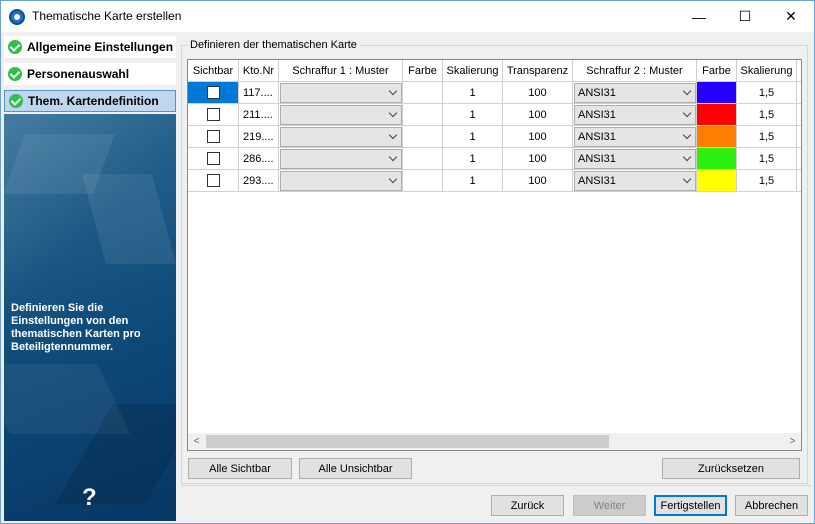  I want to click on scroll-left-icon: <, so click(196, 441).